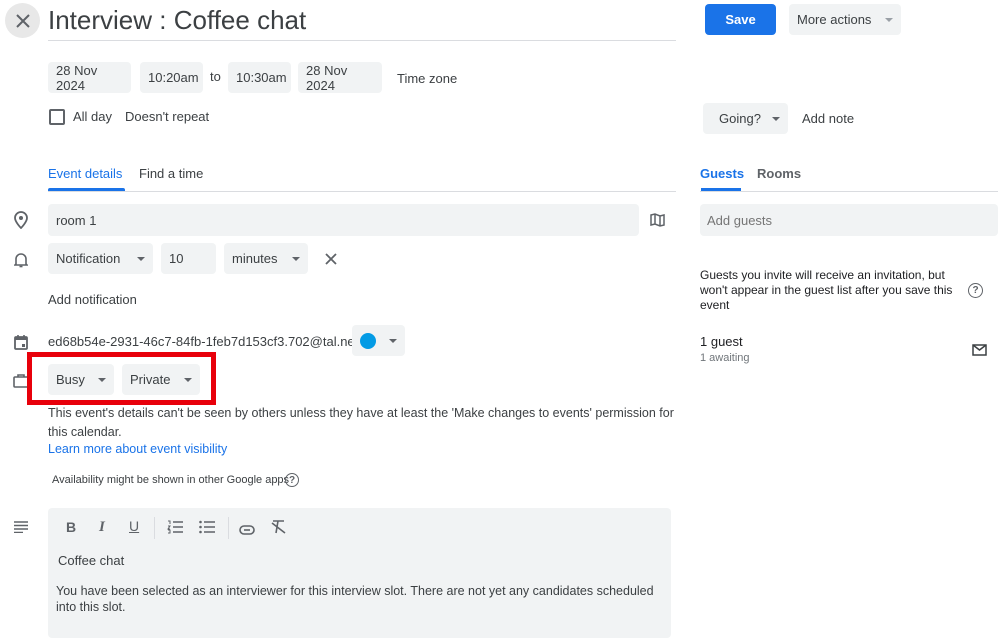 This screenshot has height=638, width=1003. I want to click on title-underline, so click(362, 40).